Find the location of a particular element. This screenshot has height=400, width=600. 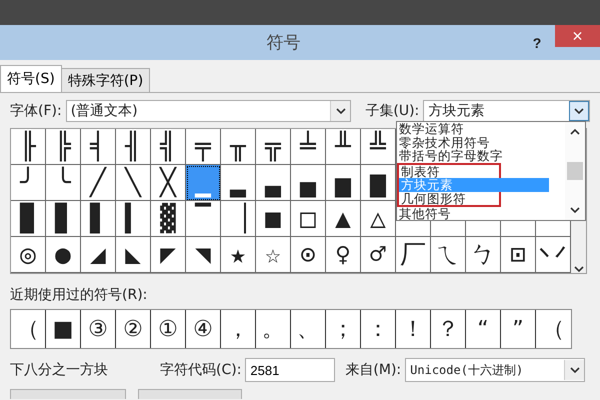

field-label: 字符代码(C): is located at coordinates (201, 370).